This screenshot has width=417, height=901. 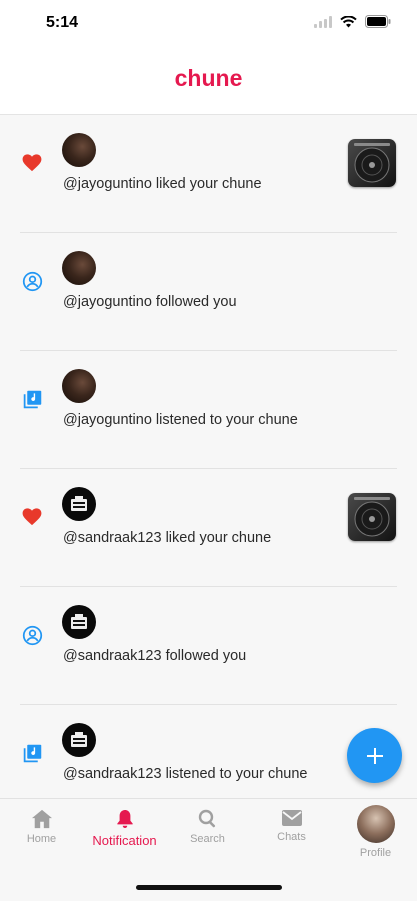 What do you see at coordinates (124, 840) in the screenshot?
I see `nav-notification-label: Notification` at bounding box center [124, 840].